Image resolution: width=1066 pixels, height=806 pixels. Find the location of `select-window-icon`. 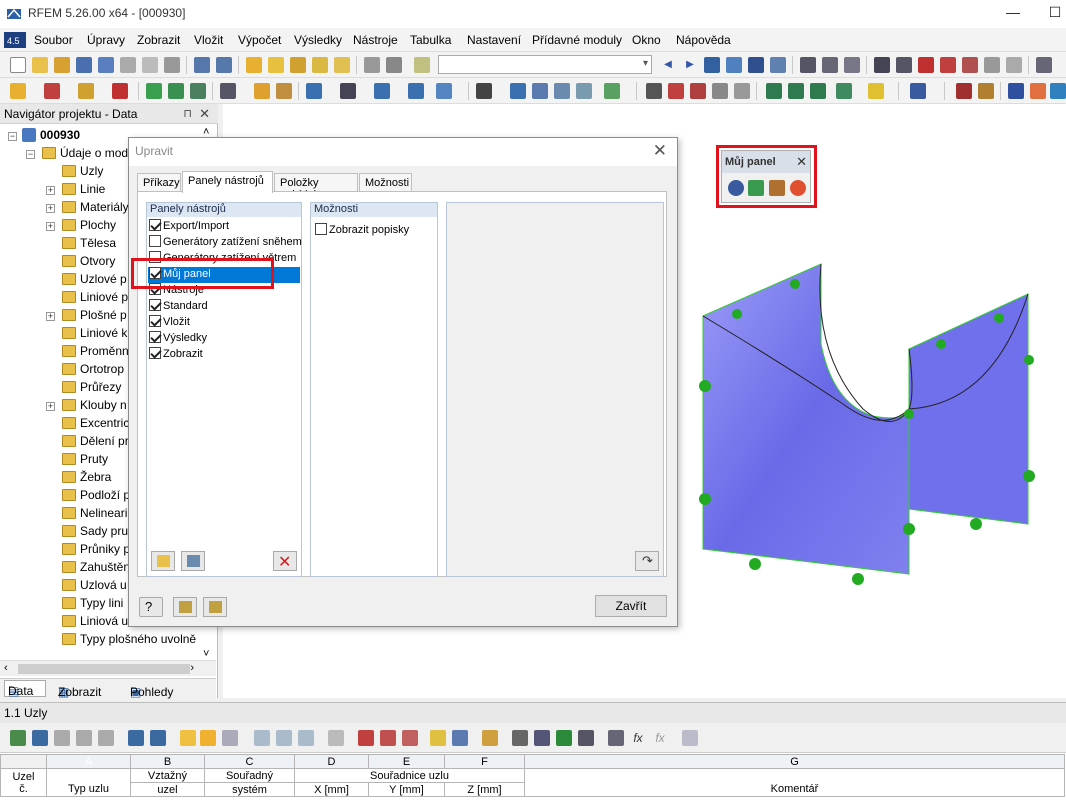

select-window-icon is located at coordinates (484, 91).